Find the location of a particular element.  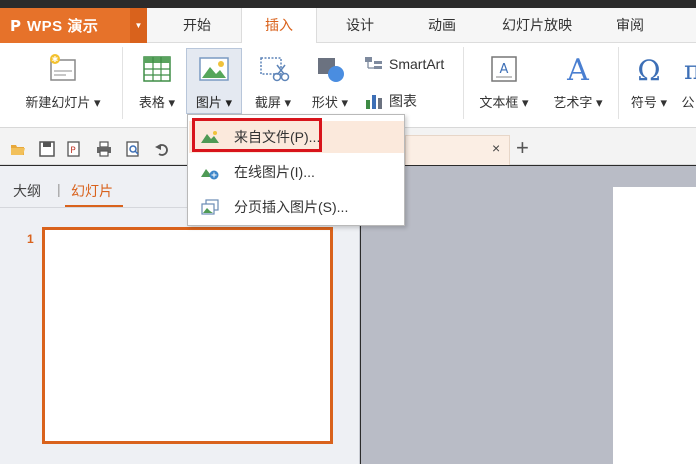

shapes-label: 形状 ▾ is located at coordinates (330, 102).